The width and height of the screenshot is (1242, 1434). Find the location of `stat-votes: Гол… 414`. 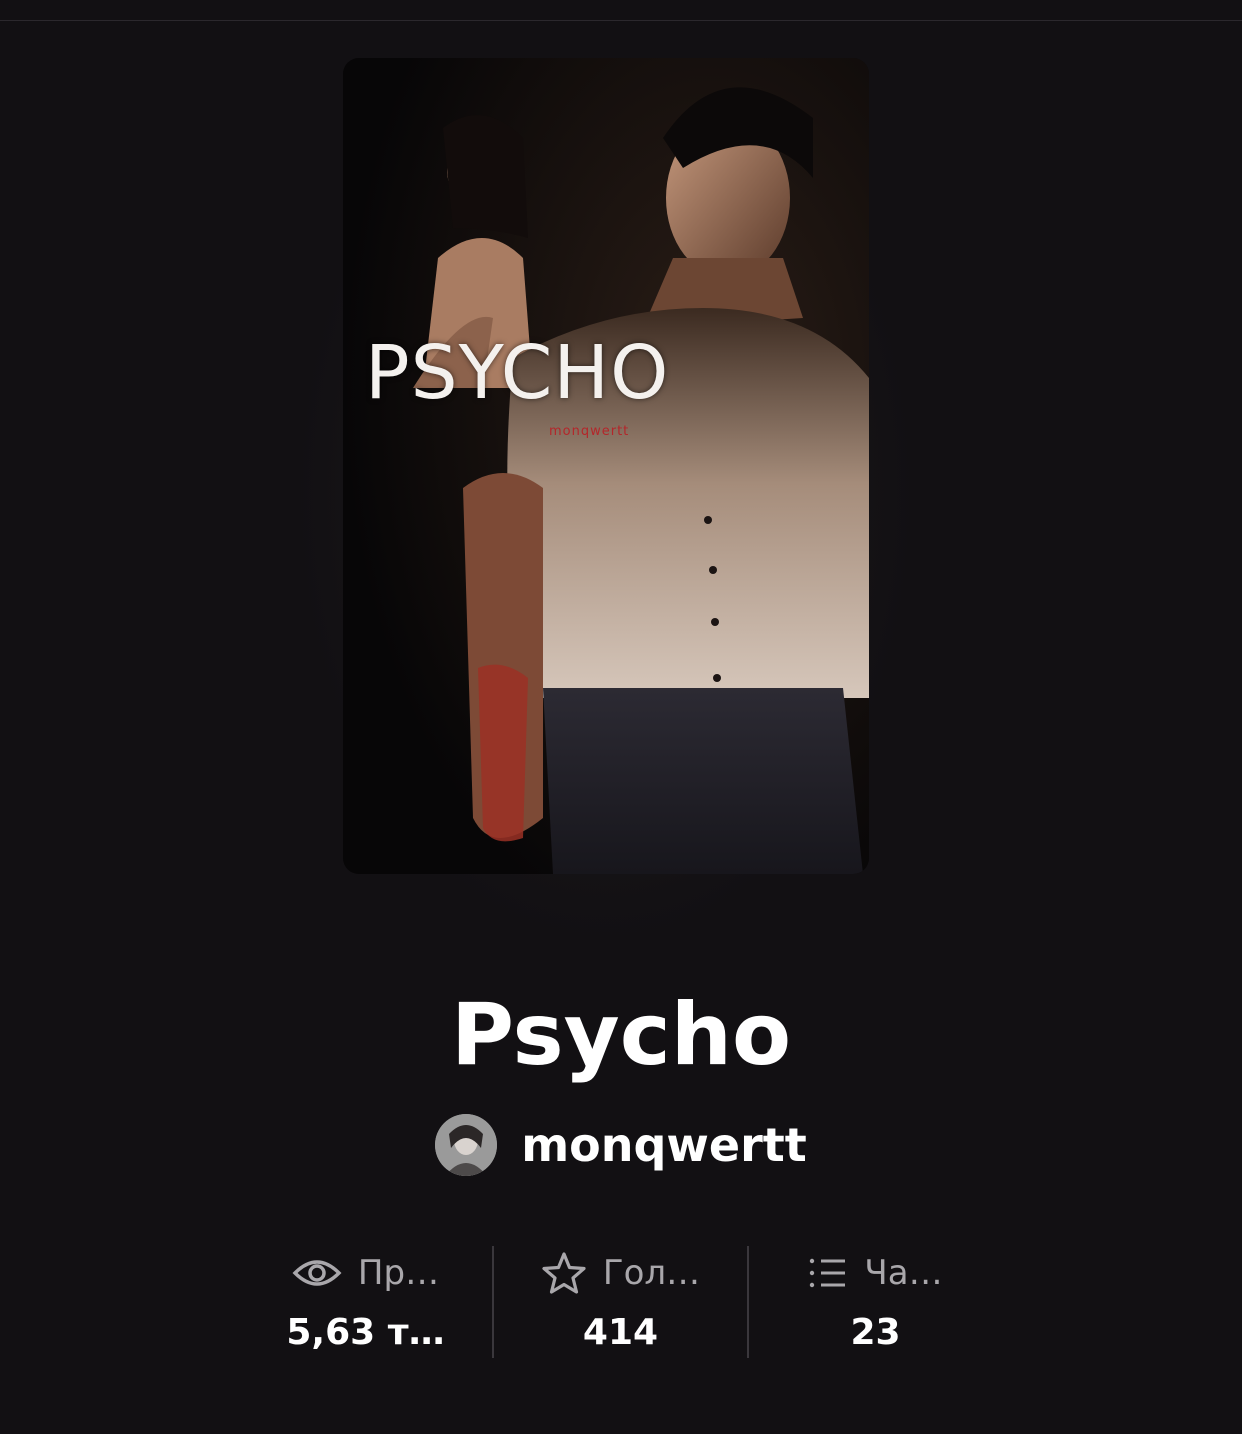

stat-votes: Гол… 414 is located at coordinates (620, 1300).